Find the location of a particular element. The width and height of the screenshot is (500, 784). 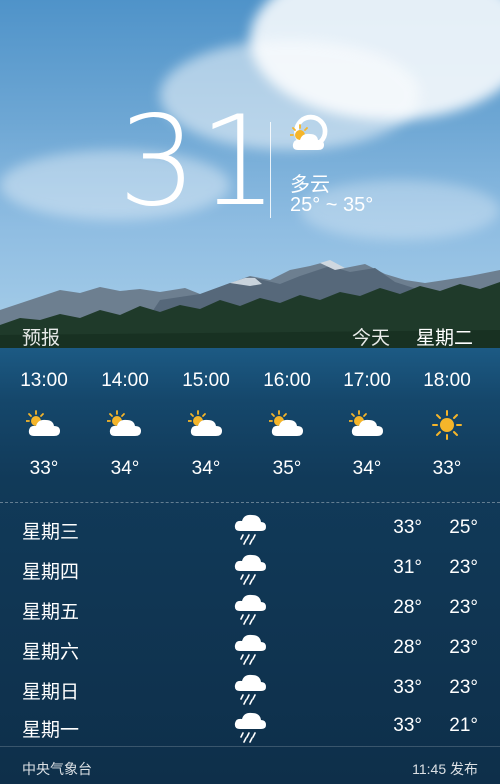

data-source: 中央气象台 is located at coordinates (57, 769).